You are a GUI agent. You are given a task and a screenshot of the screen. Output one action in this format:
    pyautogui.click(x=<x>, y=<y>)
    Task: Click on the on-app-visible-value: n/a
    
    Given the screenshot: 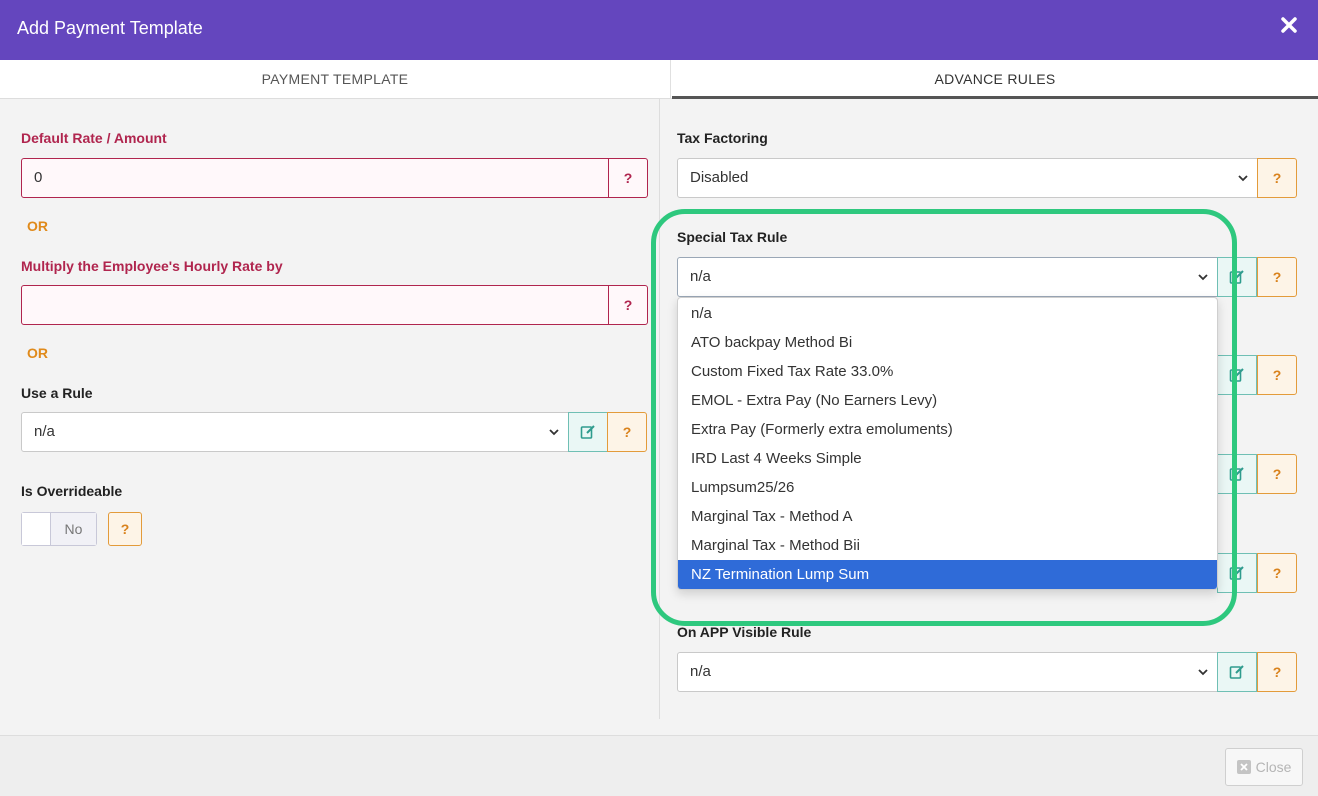 What is the action you would take?
    pyautogui.click(x=700, y=671)
    